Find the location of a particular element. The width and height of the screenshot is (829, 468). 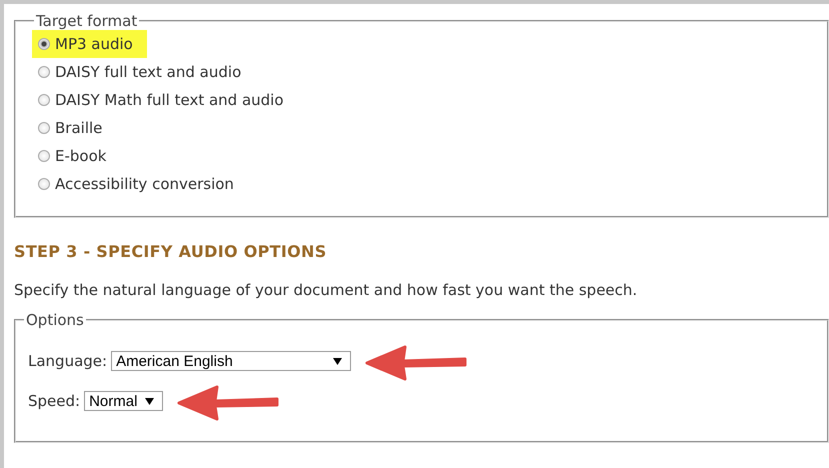

option-label: E-book is located at coordinates (80, 156).